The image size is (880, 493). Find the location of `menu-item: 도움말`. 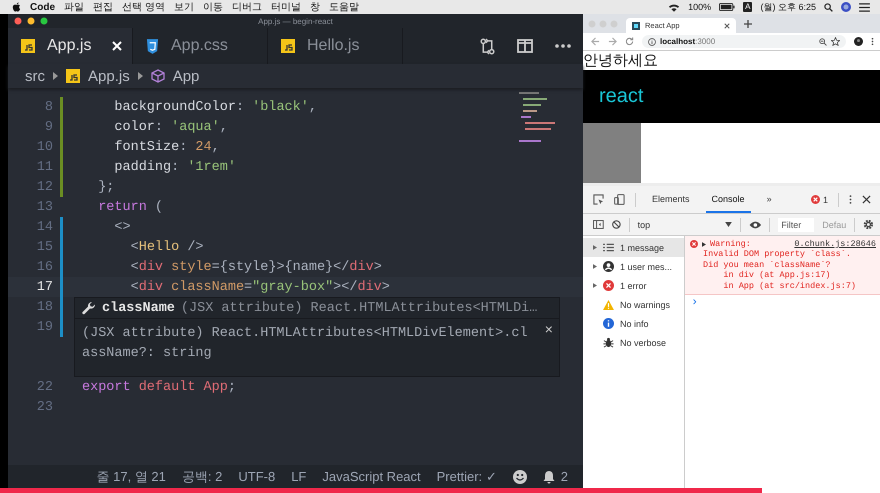

menu-item: 도움말 is located at coordinates (343, 7).